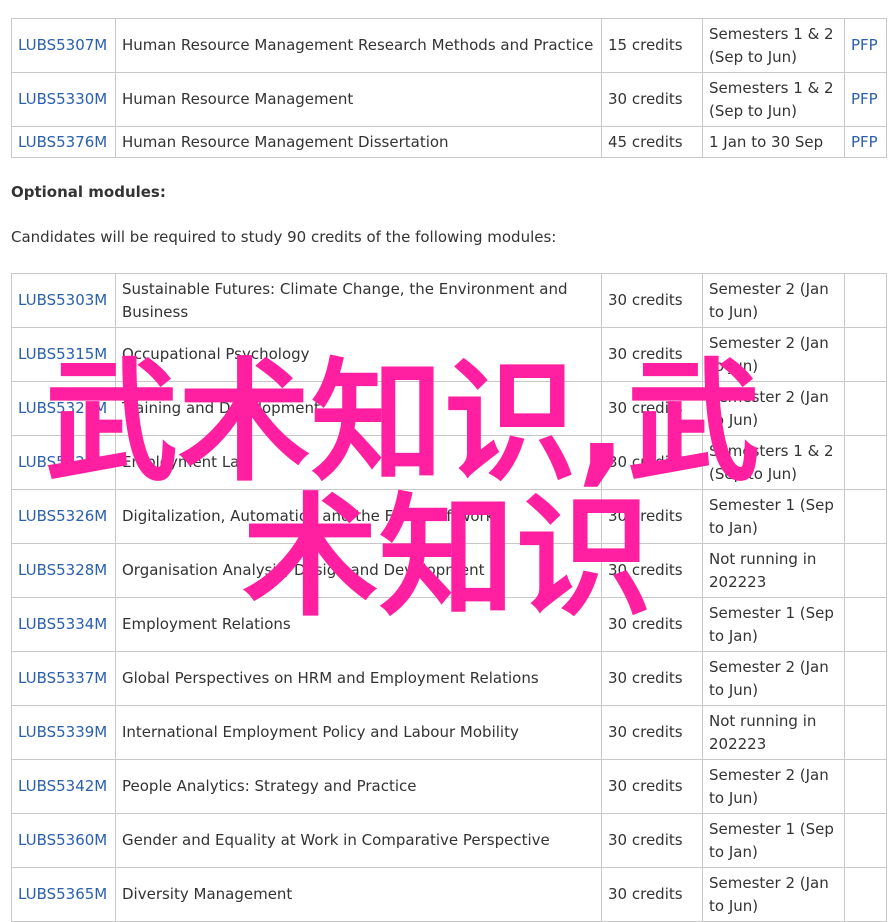 Image resolution: width=895 pixels, height=922 pixels. I want to click on module-code-cell: LUBS5322M, so click(63, 408).